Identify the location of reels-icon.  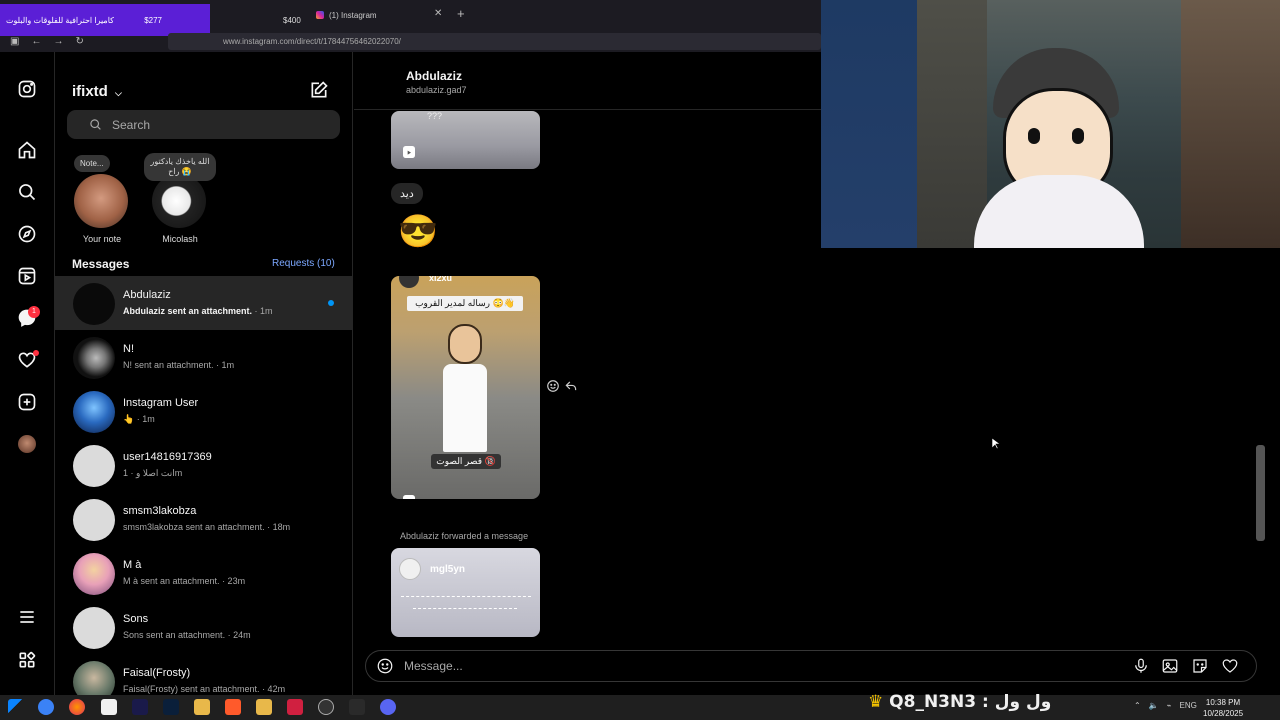
(27, 276).